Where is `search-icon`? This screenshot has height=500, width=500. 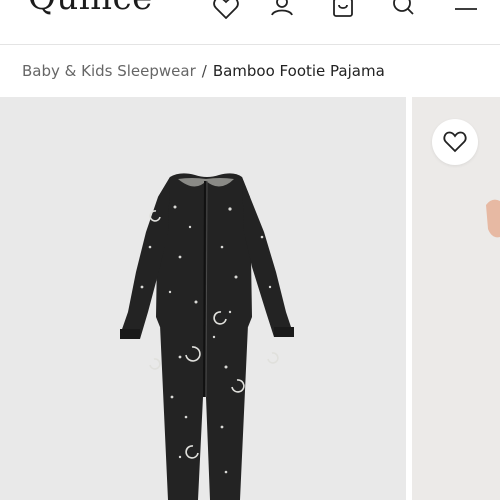
search-icon is located at coordinates (404, 10).